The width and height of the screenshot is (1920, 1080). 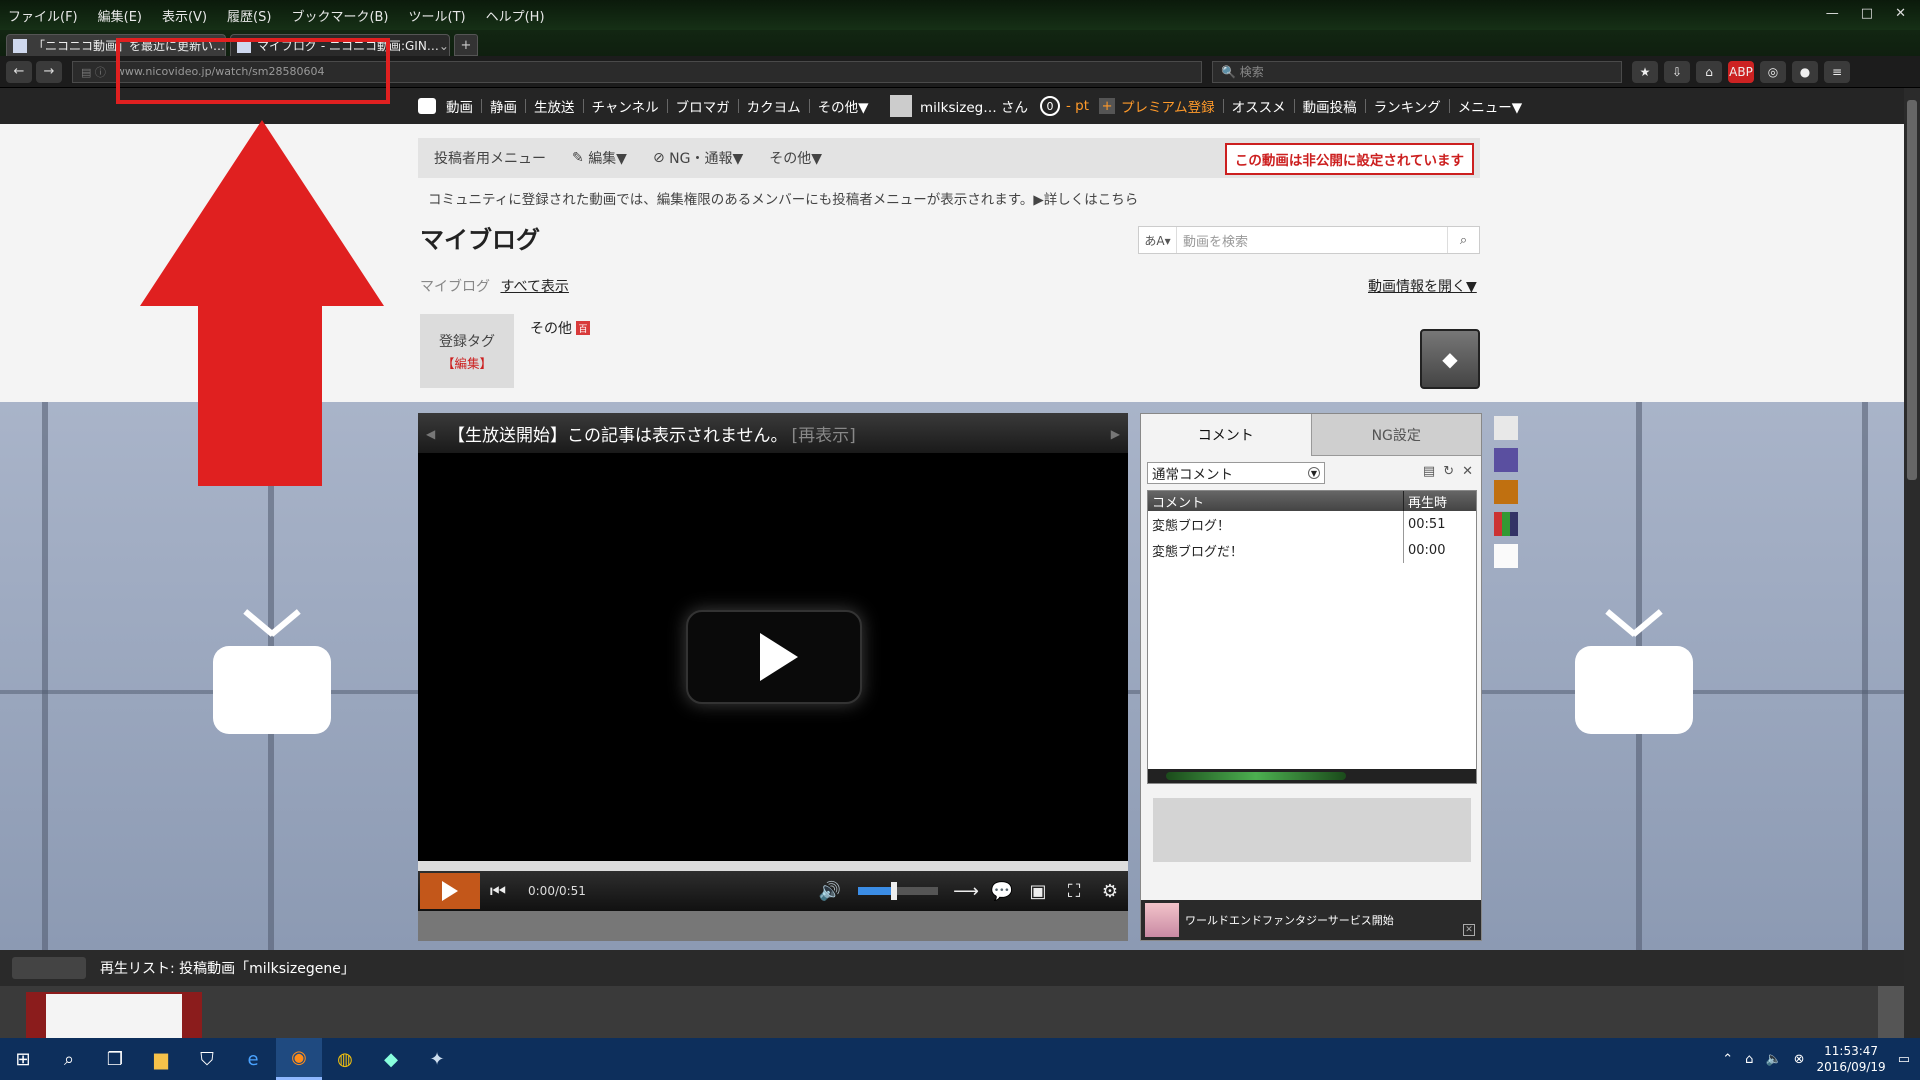 I want to click on marquee-prev-icon: ◀, so click(x=430, y=434).